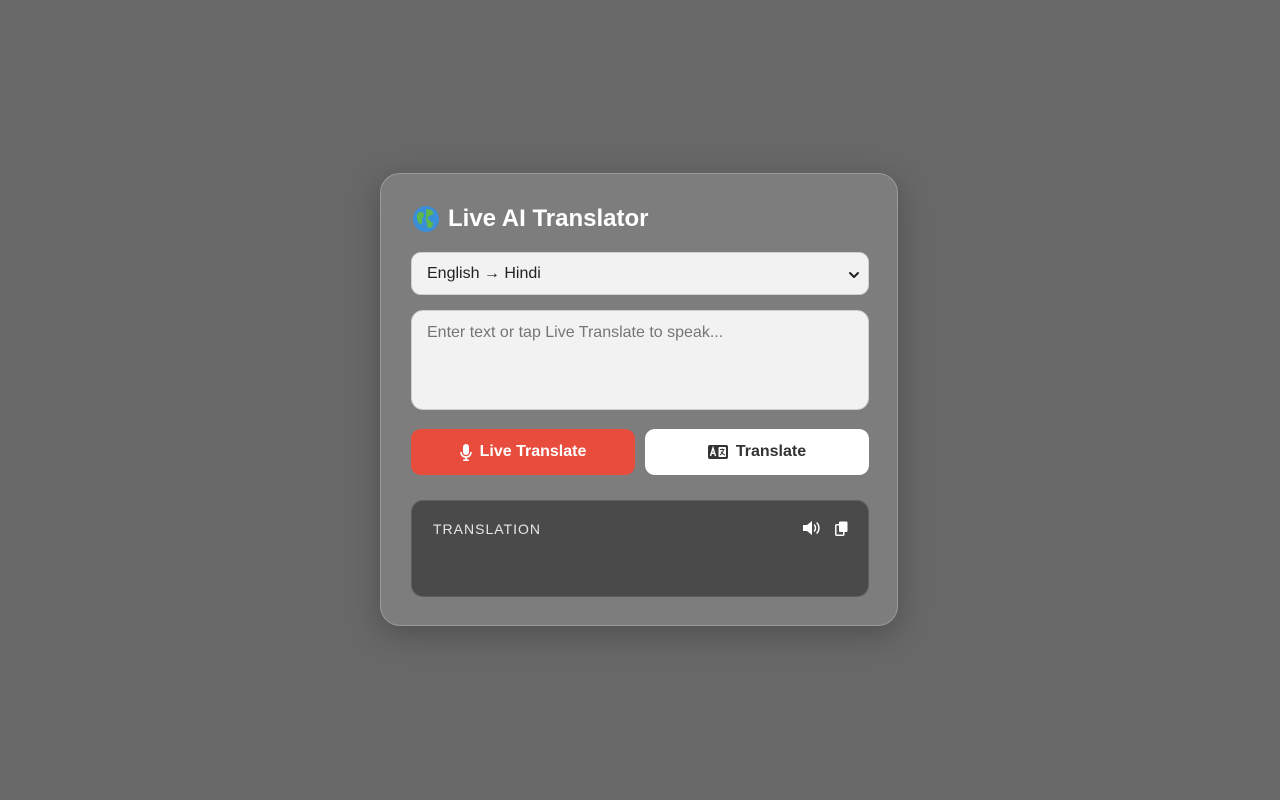 The image size is (1280, 800). I want to click on live-translate-button: Live Translate, so click(523, 452).